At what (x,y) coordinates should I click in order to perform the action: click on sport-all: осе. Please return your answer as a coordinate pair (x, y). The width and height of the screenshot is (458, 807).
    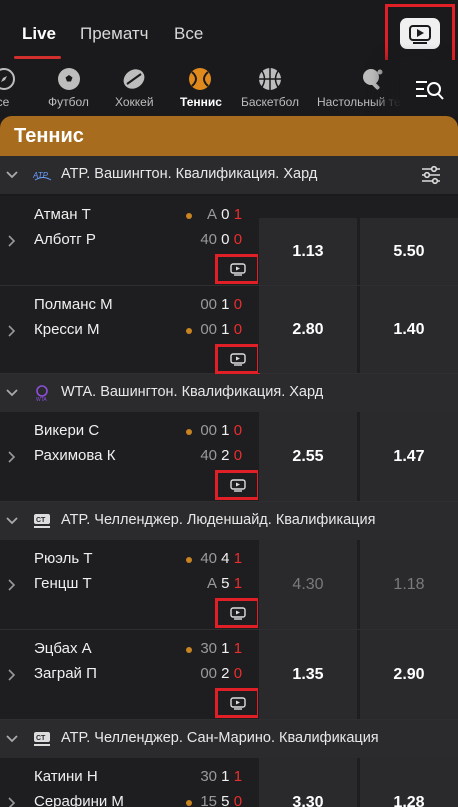
    Looking at the image, I should click on (11, 88).